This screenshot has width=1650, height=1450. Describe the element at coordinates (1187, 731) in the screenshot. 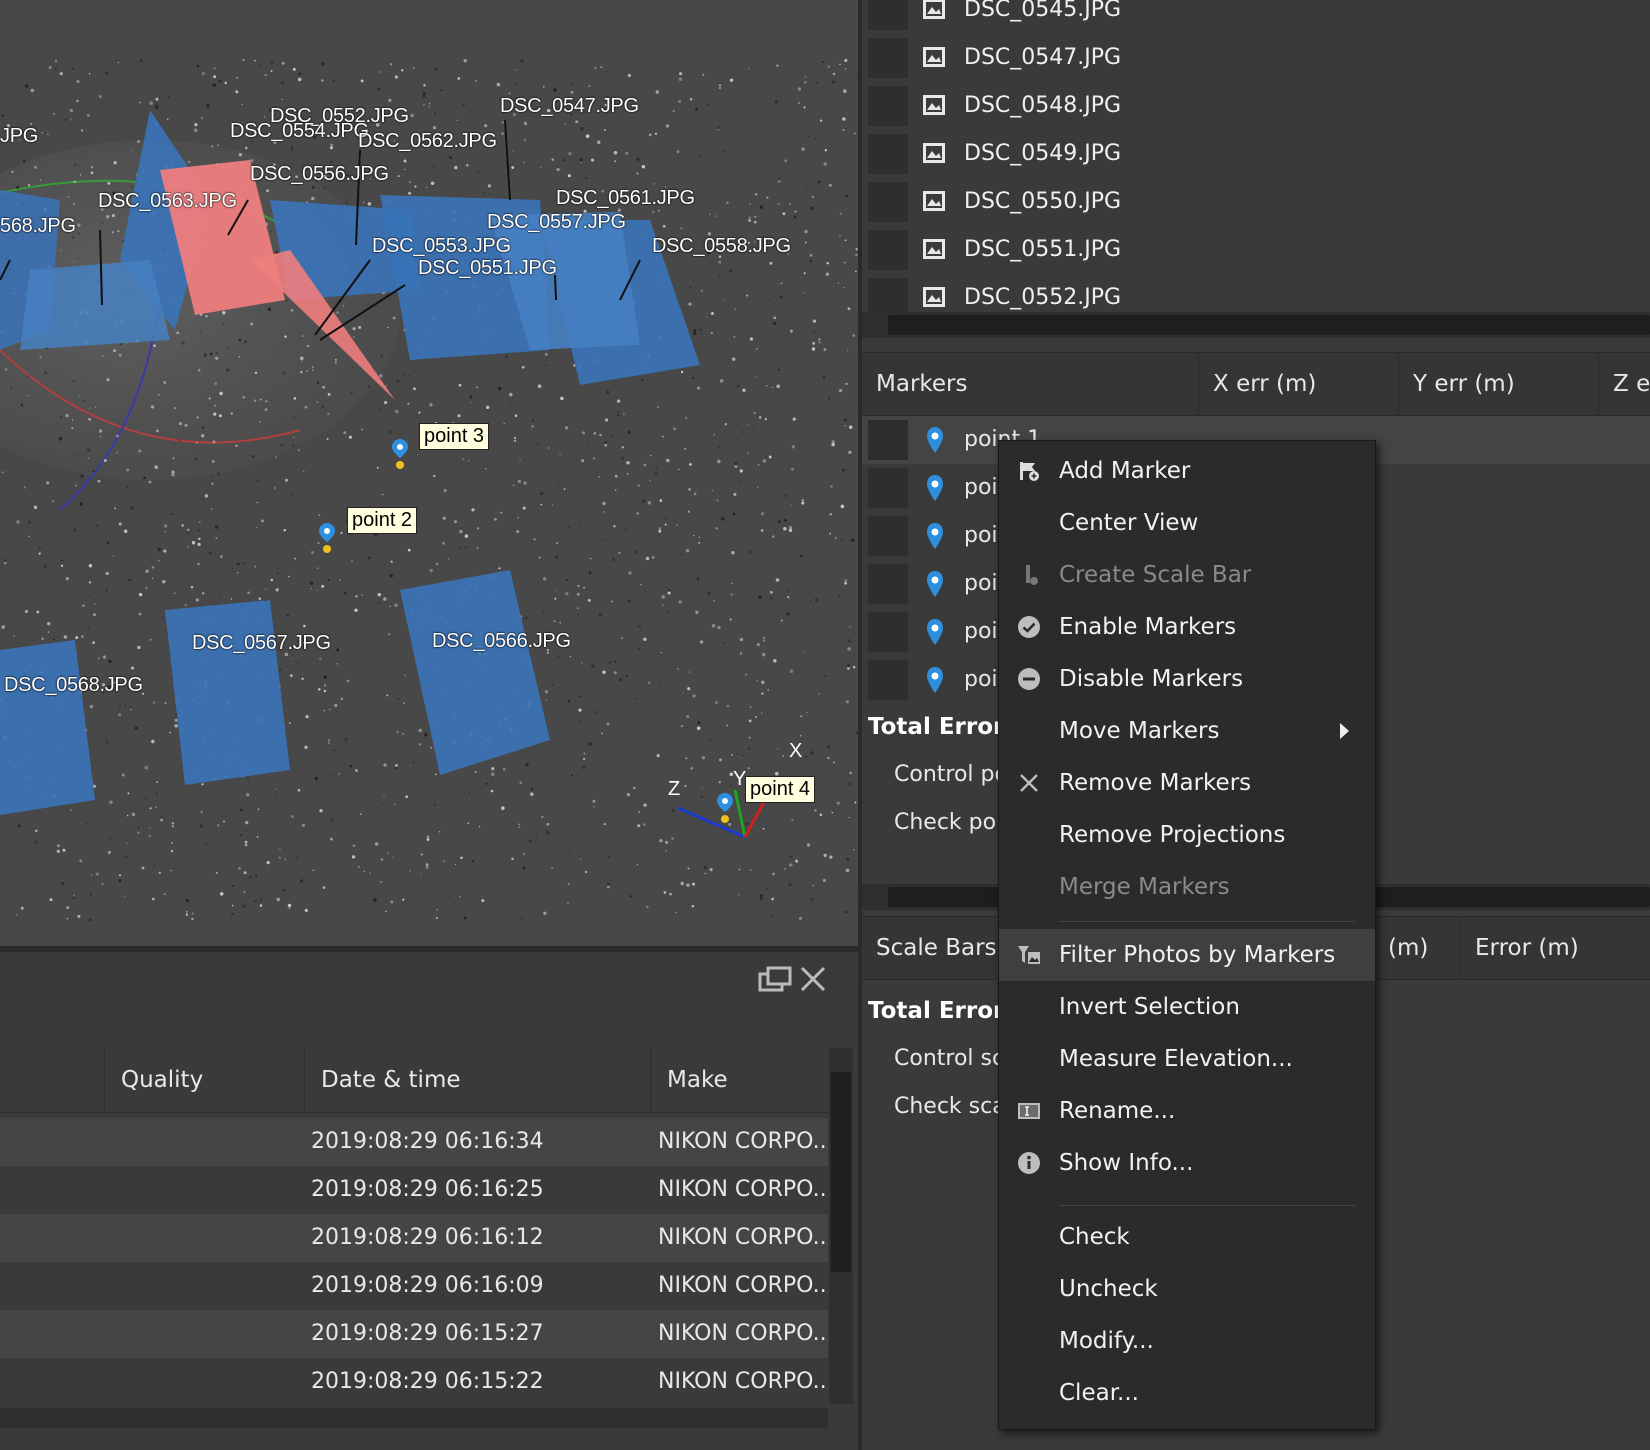

I see `menu-item-move-markers: Move Markers` at that location.